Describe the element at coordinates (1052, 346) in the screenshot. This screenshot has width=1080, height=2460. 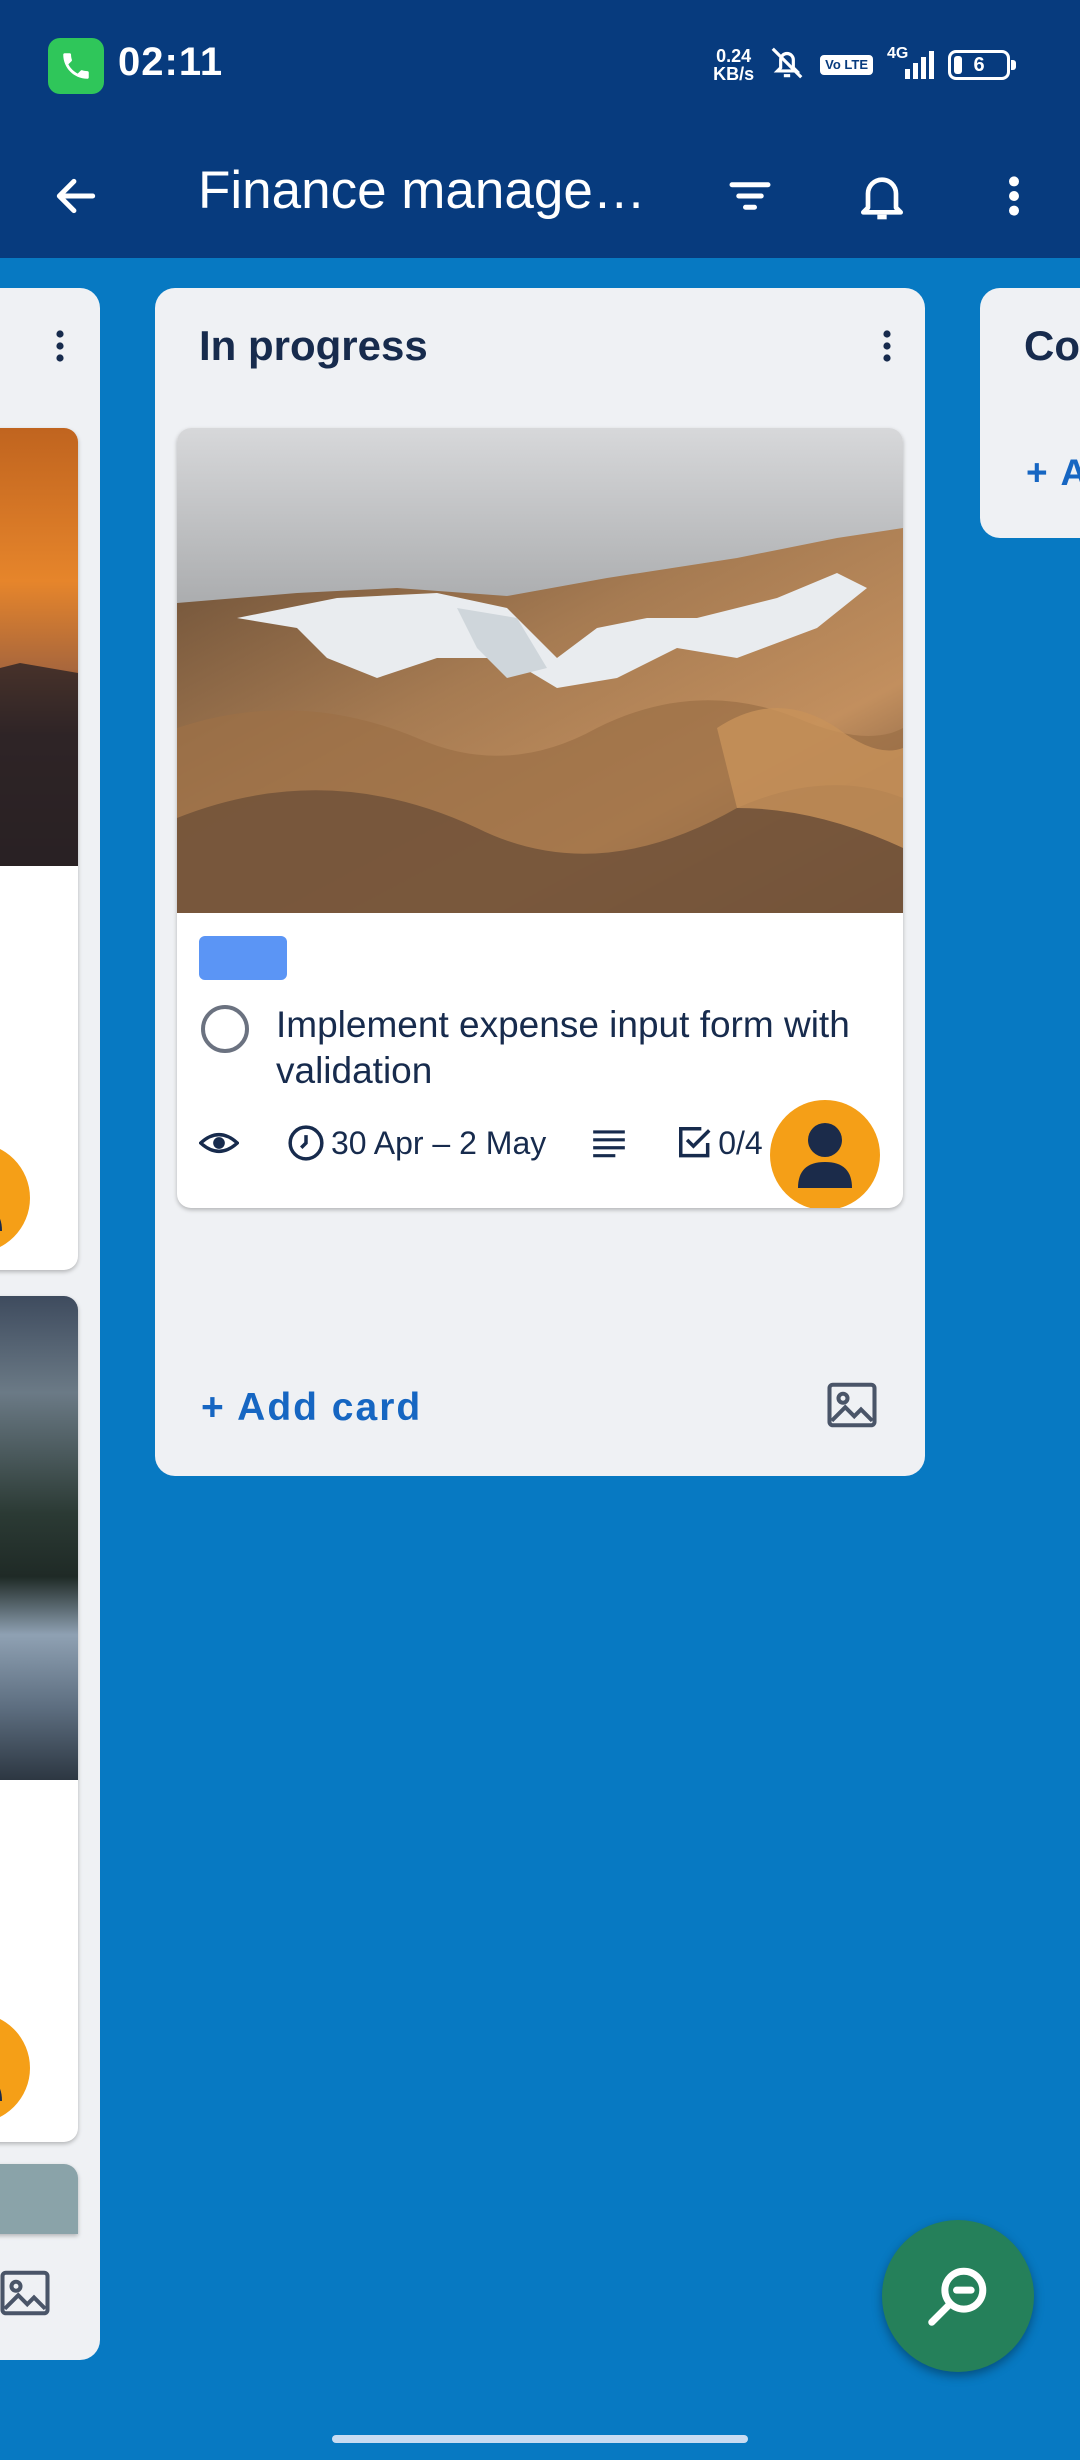
I see `list-title: Co` at that location.